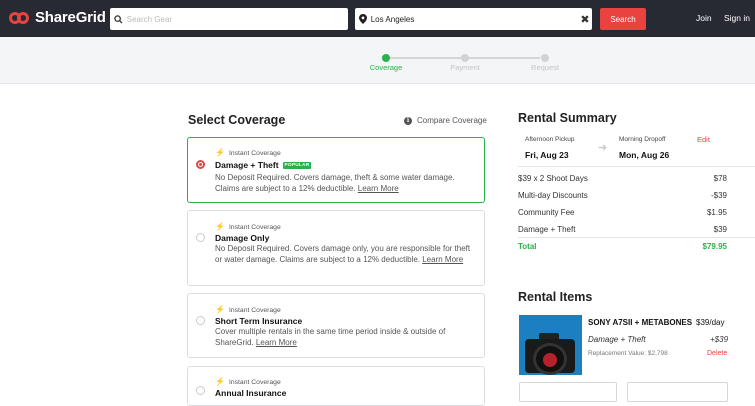  I want to click on line-label: Damage + Theft, so click(547, 229).